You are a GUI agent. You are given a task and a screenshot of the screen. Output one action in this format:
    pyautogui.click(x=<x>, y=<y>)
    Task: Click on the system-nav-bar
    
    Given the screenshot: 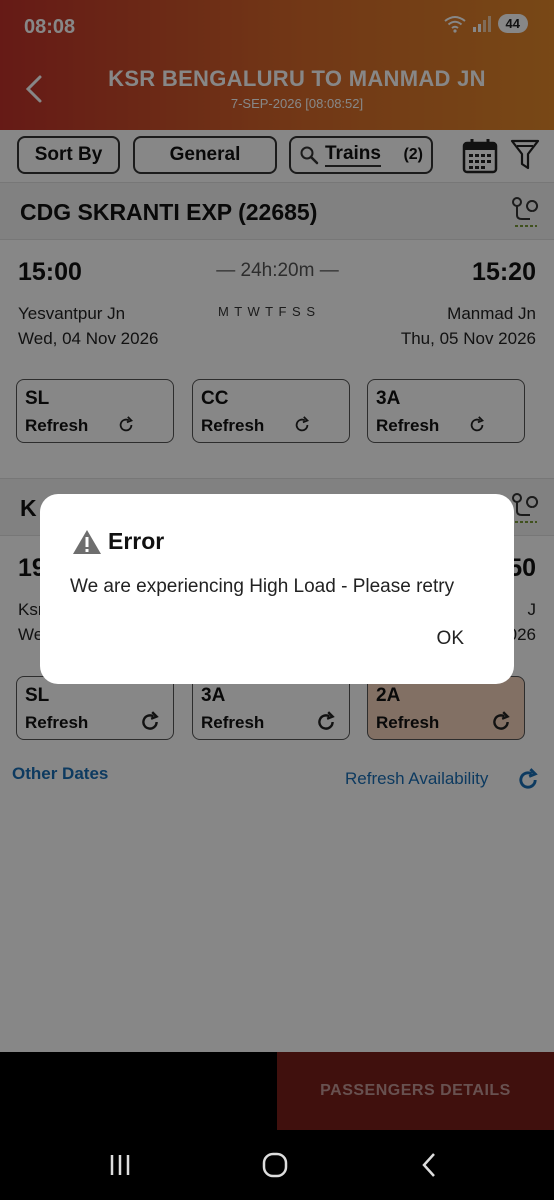 What is the action you would take?
    pyautogui.click(x=277, y=1165)
    